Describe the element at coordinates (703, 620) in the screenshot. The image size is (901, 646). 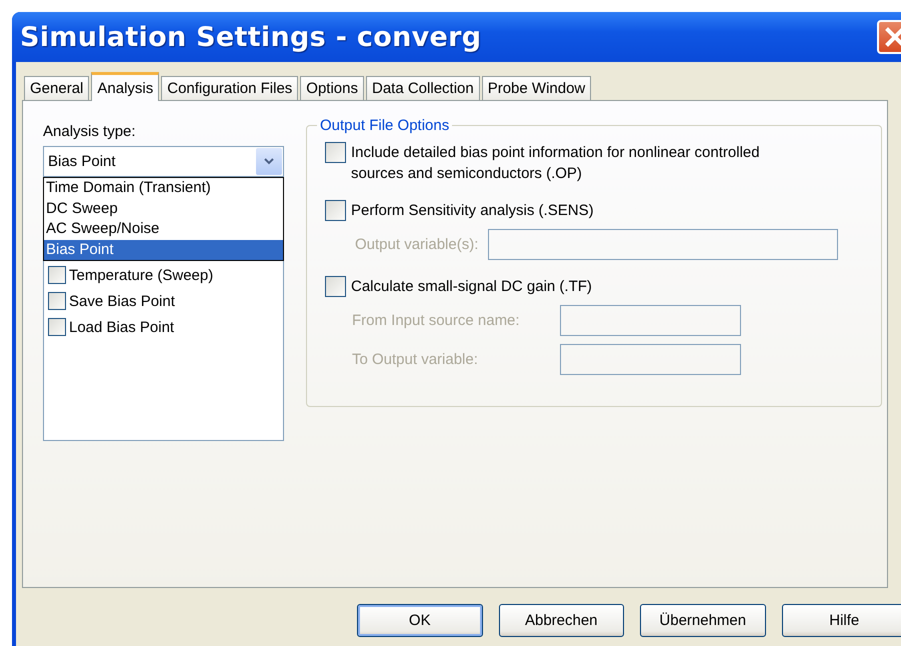
I see `dialog-button: Übernehmen` at that location.